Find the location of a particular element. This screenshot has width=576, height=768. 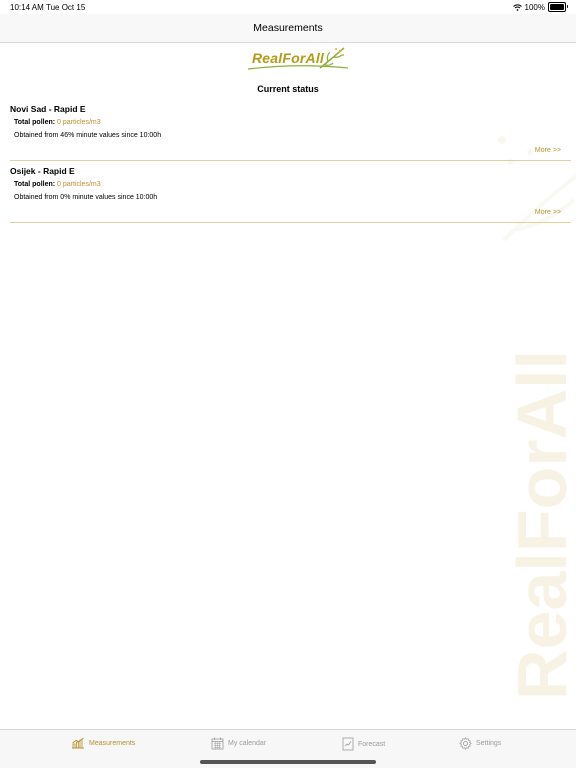

tab-label: Settings is located at coordinates (489, 743).